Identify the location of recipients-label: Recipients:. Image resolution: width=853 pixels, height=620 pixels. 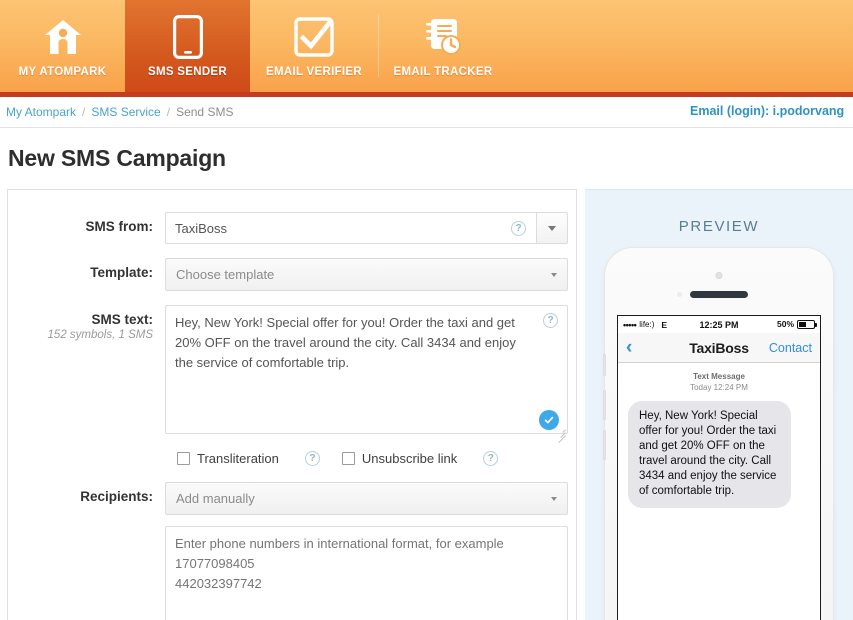
(116, 496).